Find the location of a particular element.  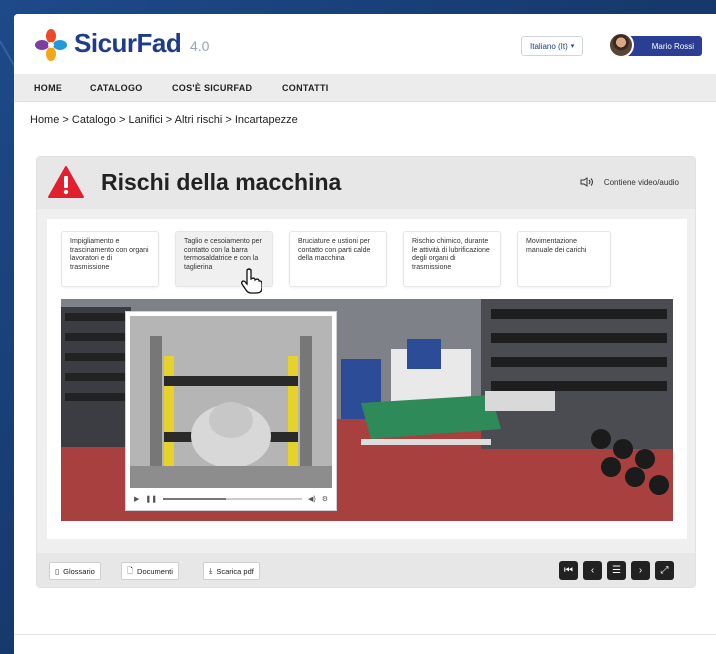

previous-page-button: ‹ is located at coordinates (592, 570).